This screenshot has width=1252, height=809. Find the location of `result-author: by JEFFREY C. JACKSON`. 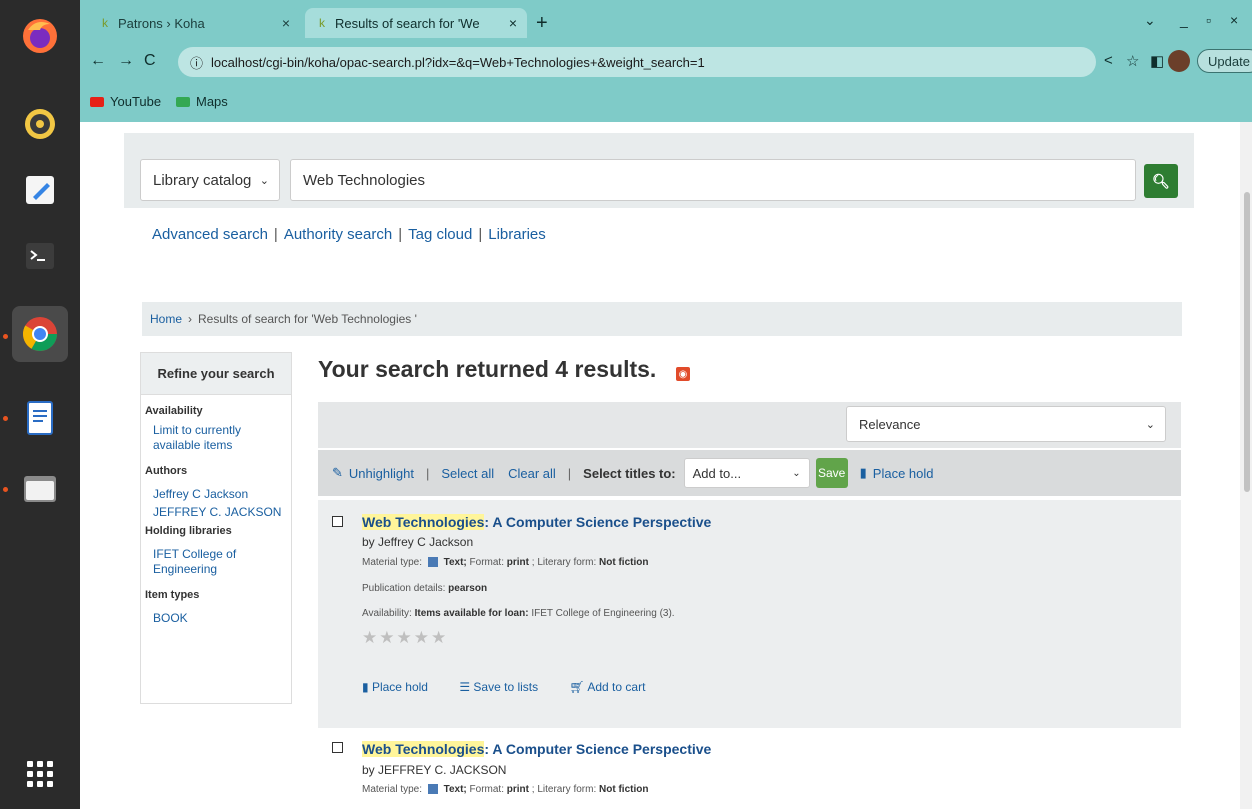

result-author: by JEFFREY C. JACKSON is located at coordinates (434, 770).